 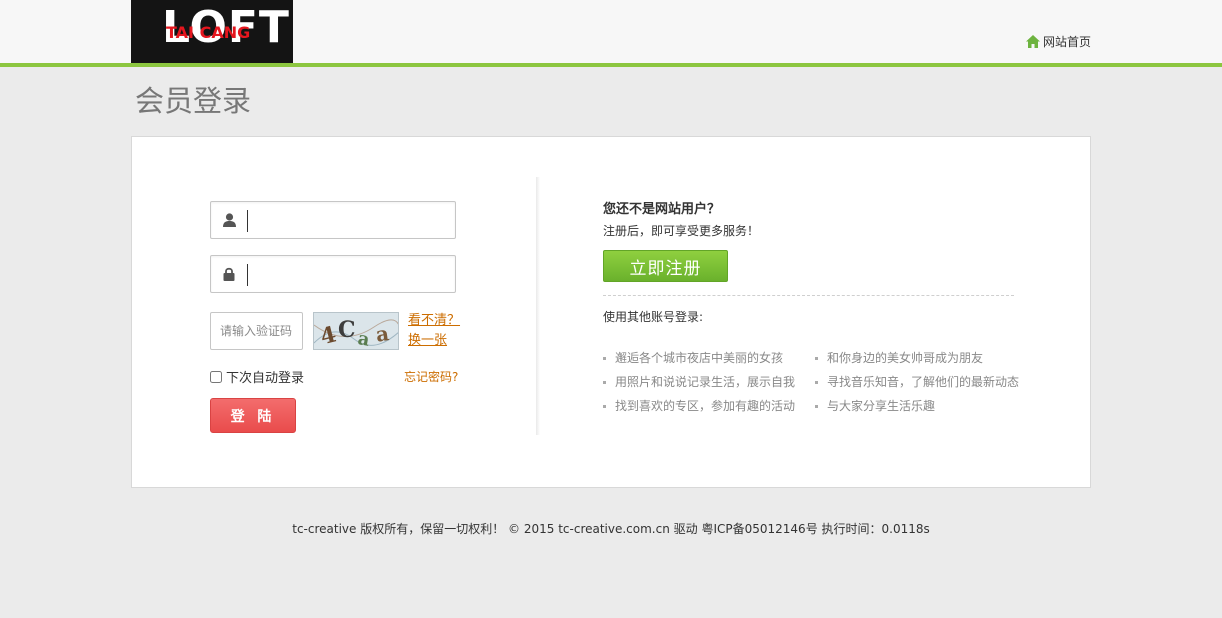 I want to click on list-item: 和你身边的美女帅哥成为朋友, so click(x=924, y=358).